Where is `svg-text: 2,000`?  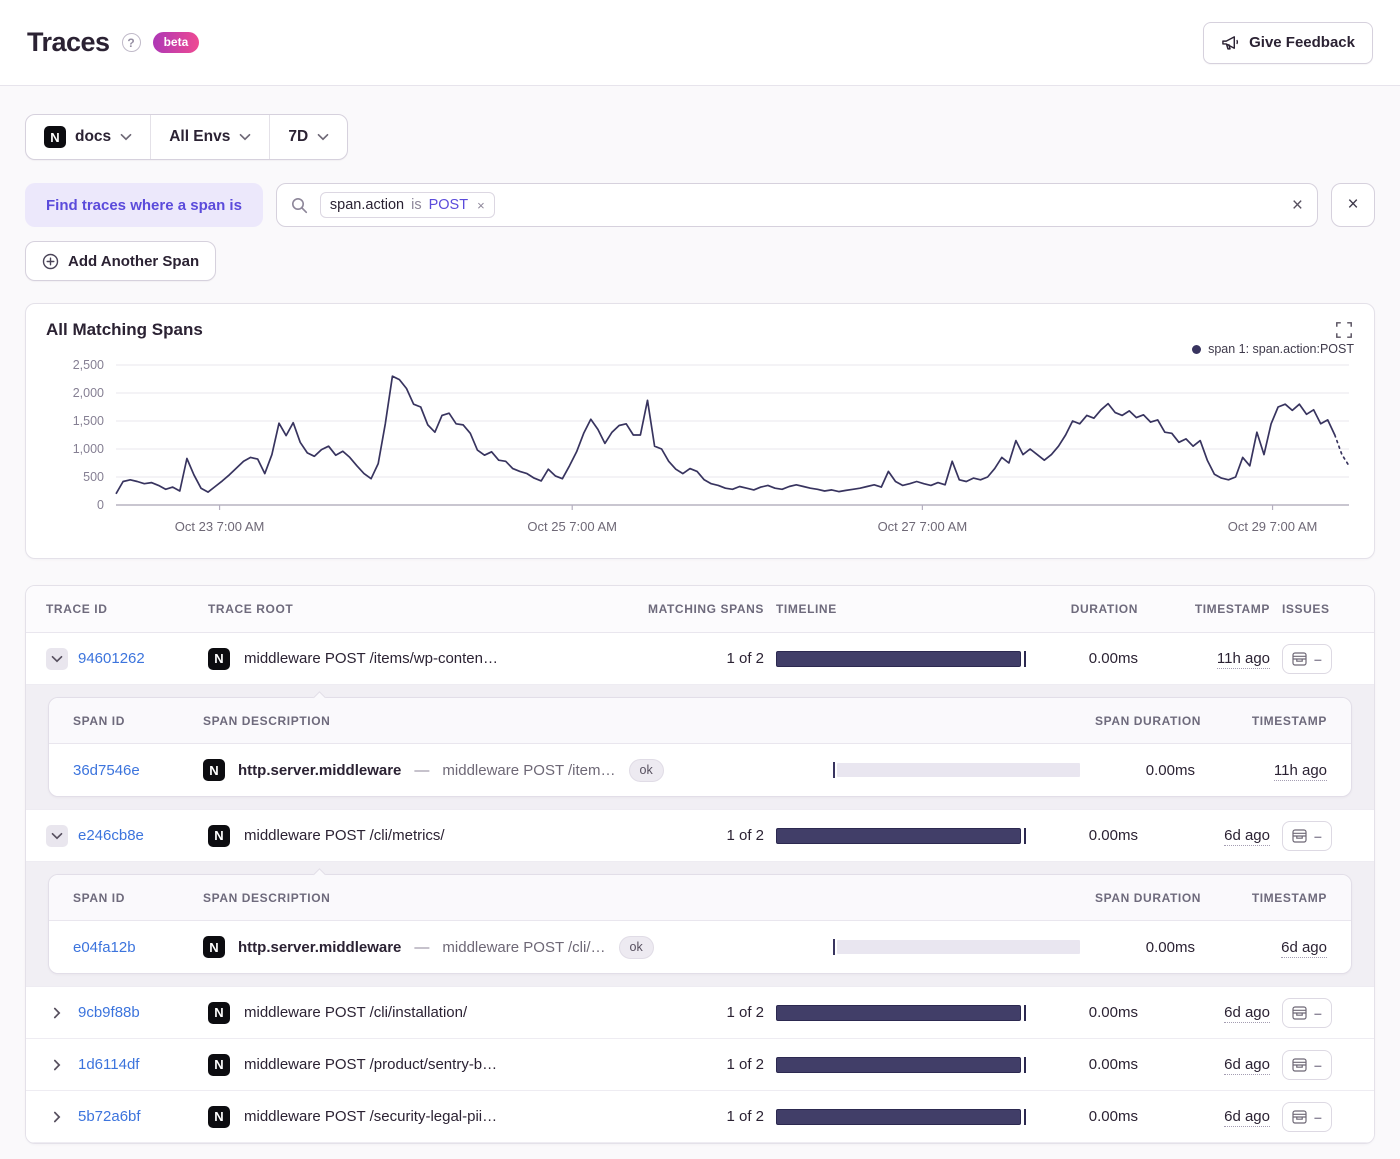 svg-text: 2,000 is located at coordinates (88, 393).